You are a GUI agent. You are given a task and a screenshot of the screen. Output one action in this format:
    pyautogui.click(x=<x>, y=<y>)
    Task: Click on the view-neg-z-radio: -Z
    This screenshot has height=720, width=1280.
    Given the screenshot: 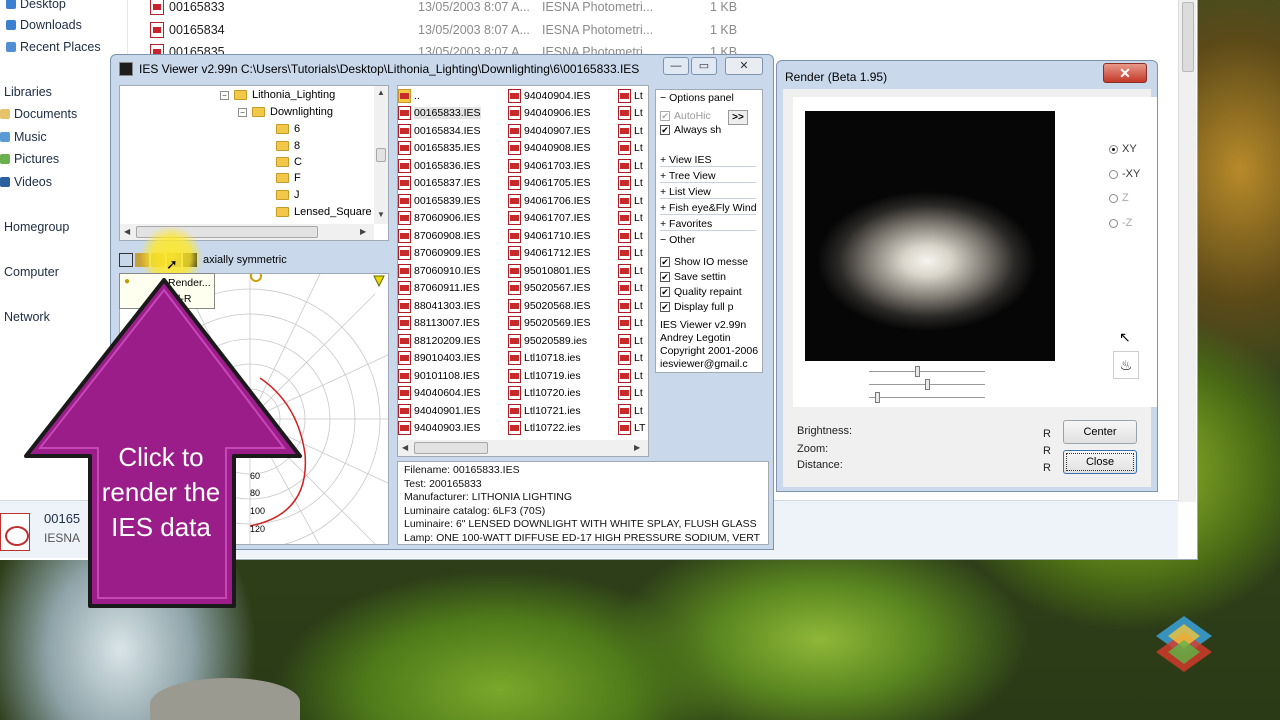 What is the action you would take?
    pyautogui.click(x=1120, y=223)
    